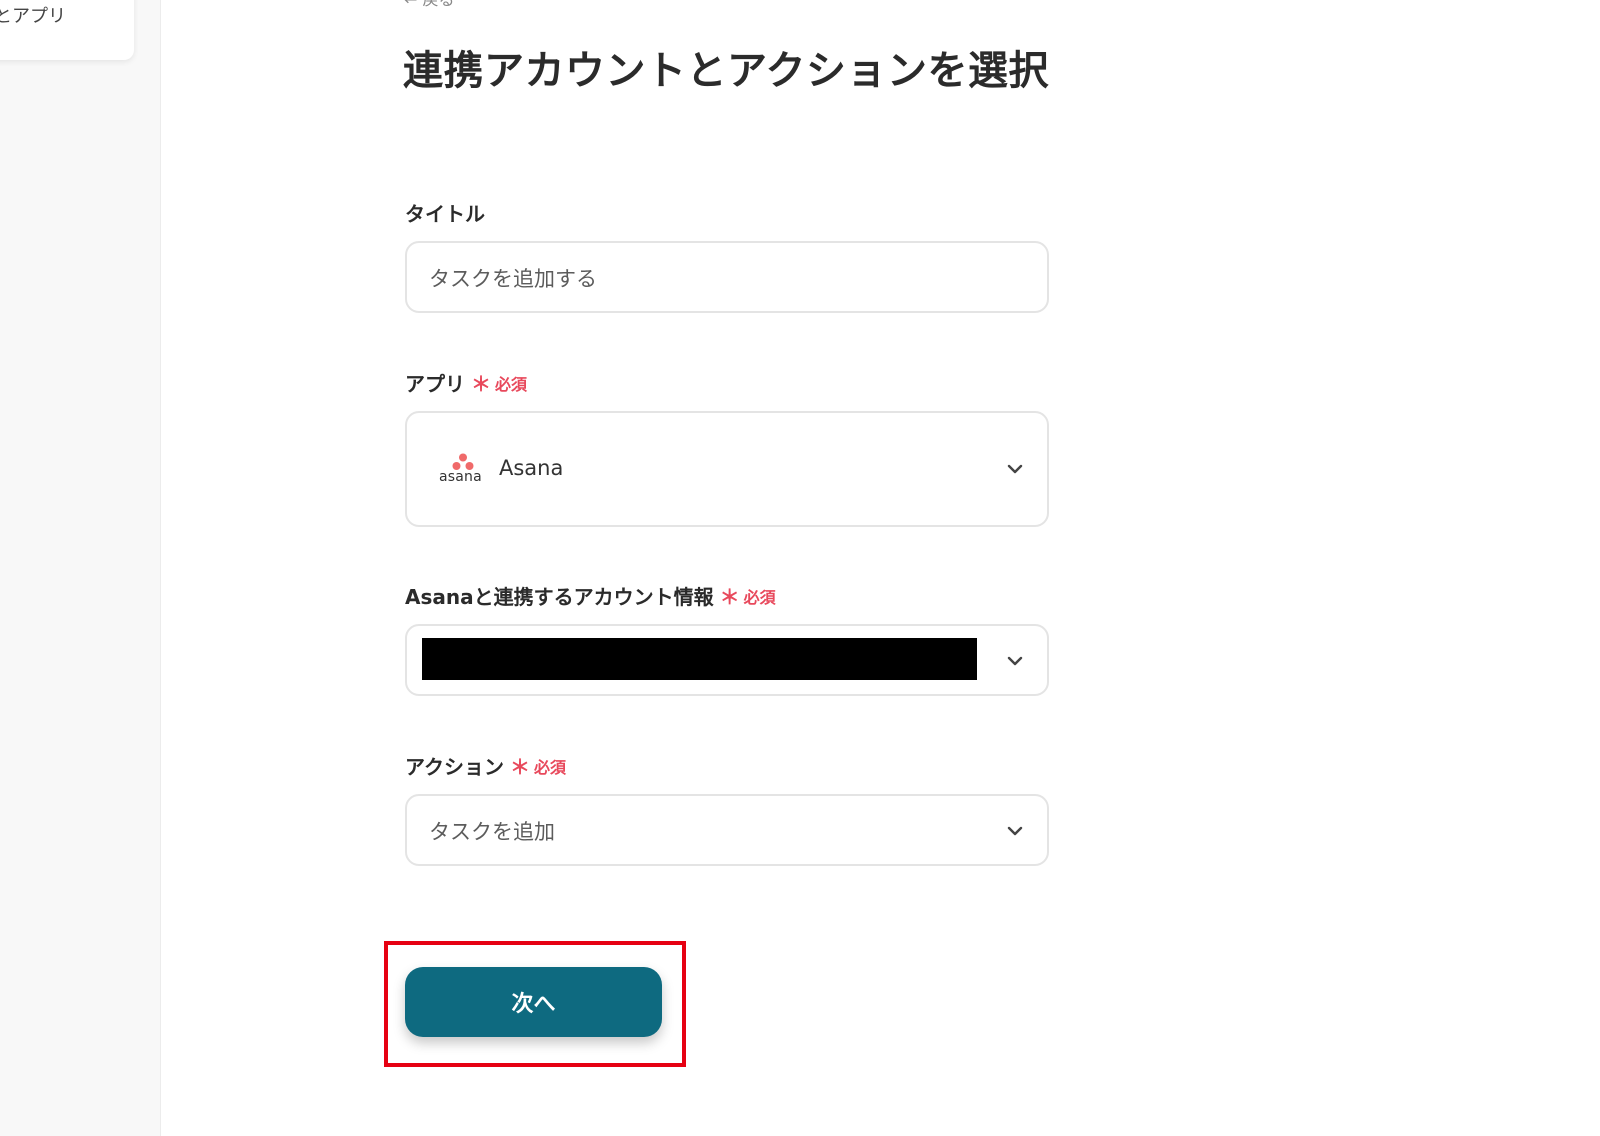  I want to click on account-select, so click(727, 660).